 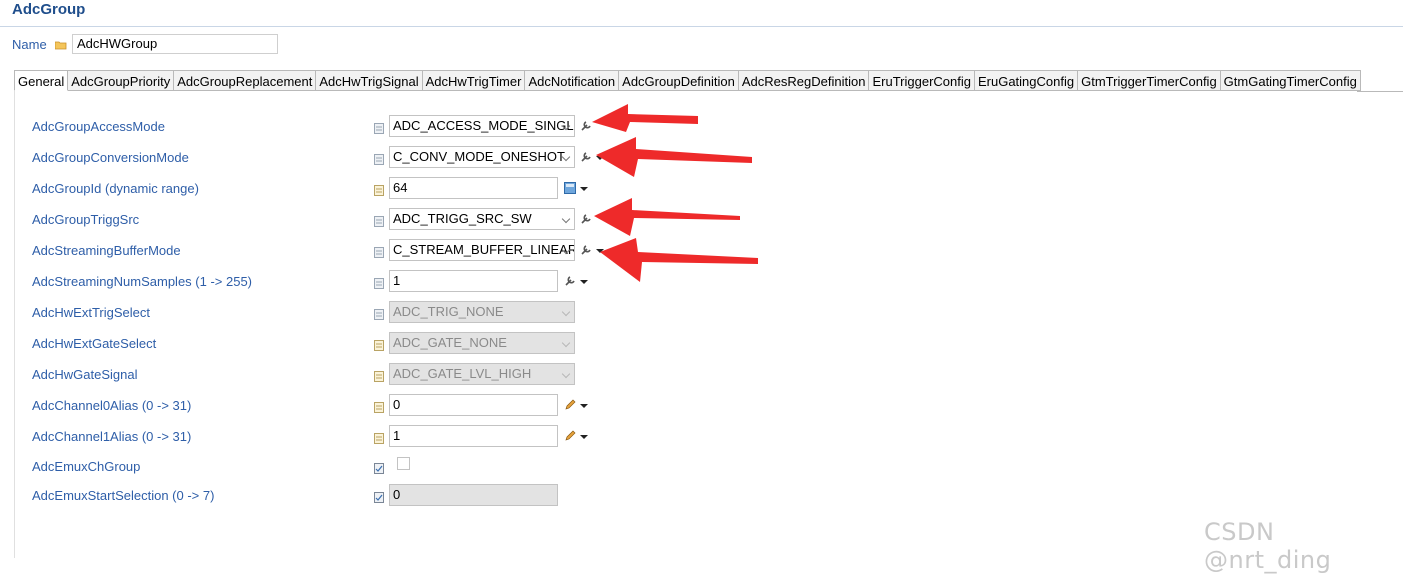 What do you see at coordinates (473, 405) in the screenshot?
I see `channel0-alias-input: 0` at bounding box center [473, 405].